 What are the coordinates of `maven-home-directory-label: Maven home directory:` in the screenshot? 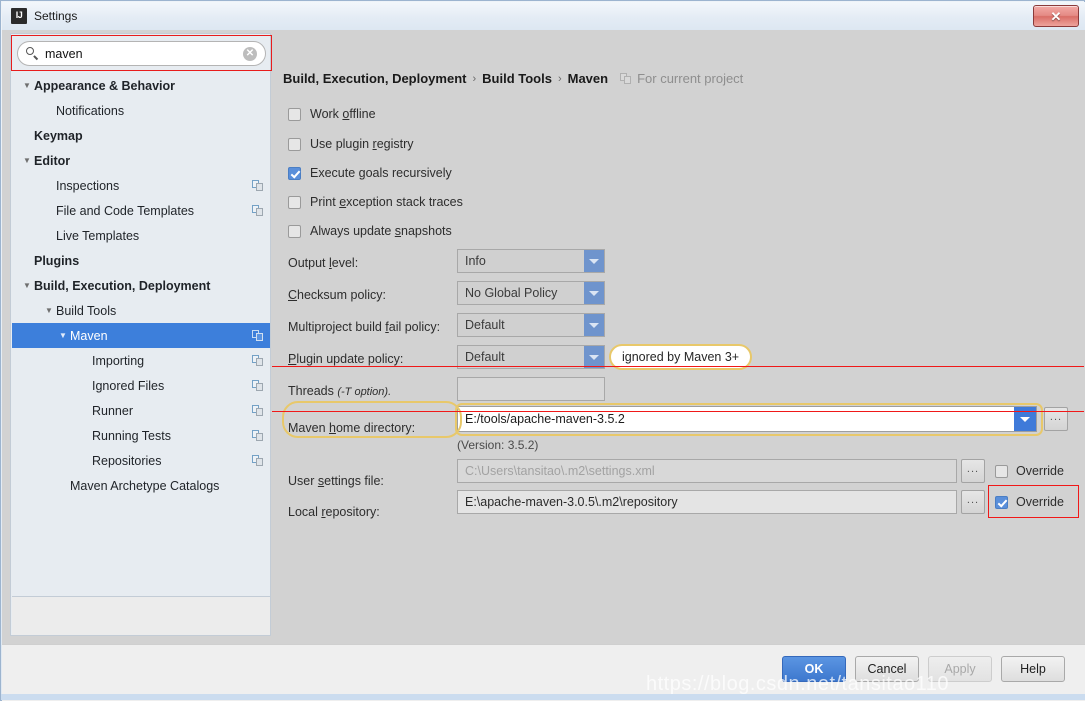 It's located at (352, 428).